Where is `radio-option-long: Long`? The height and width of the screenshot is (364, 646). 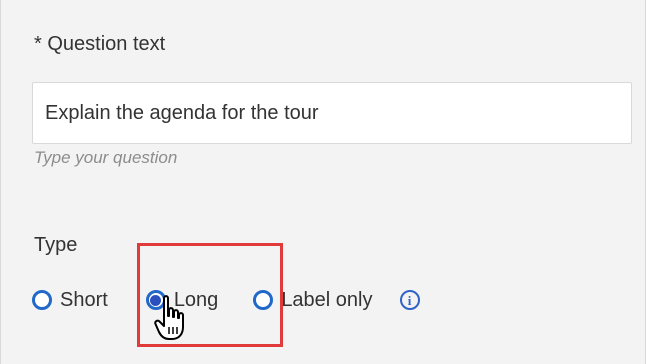 radio-option-long: Long is located at coordinates (182, 300).